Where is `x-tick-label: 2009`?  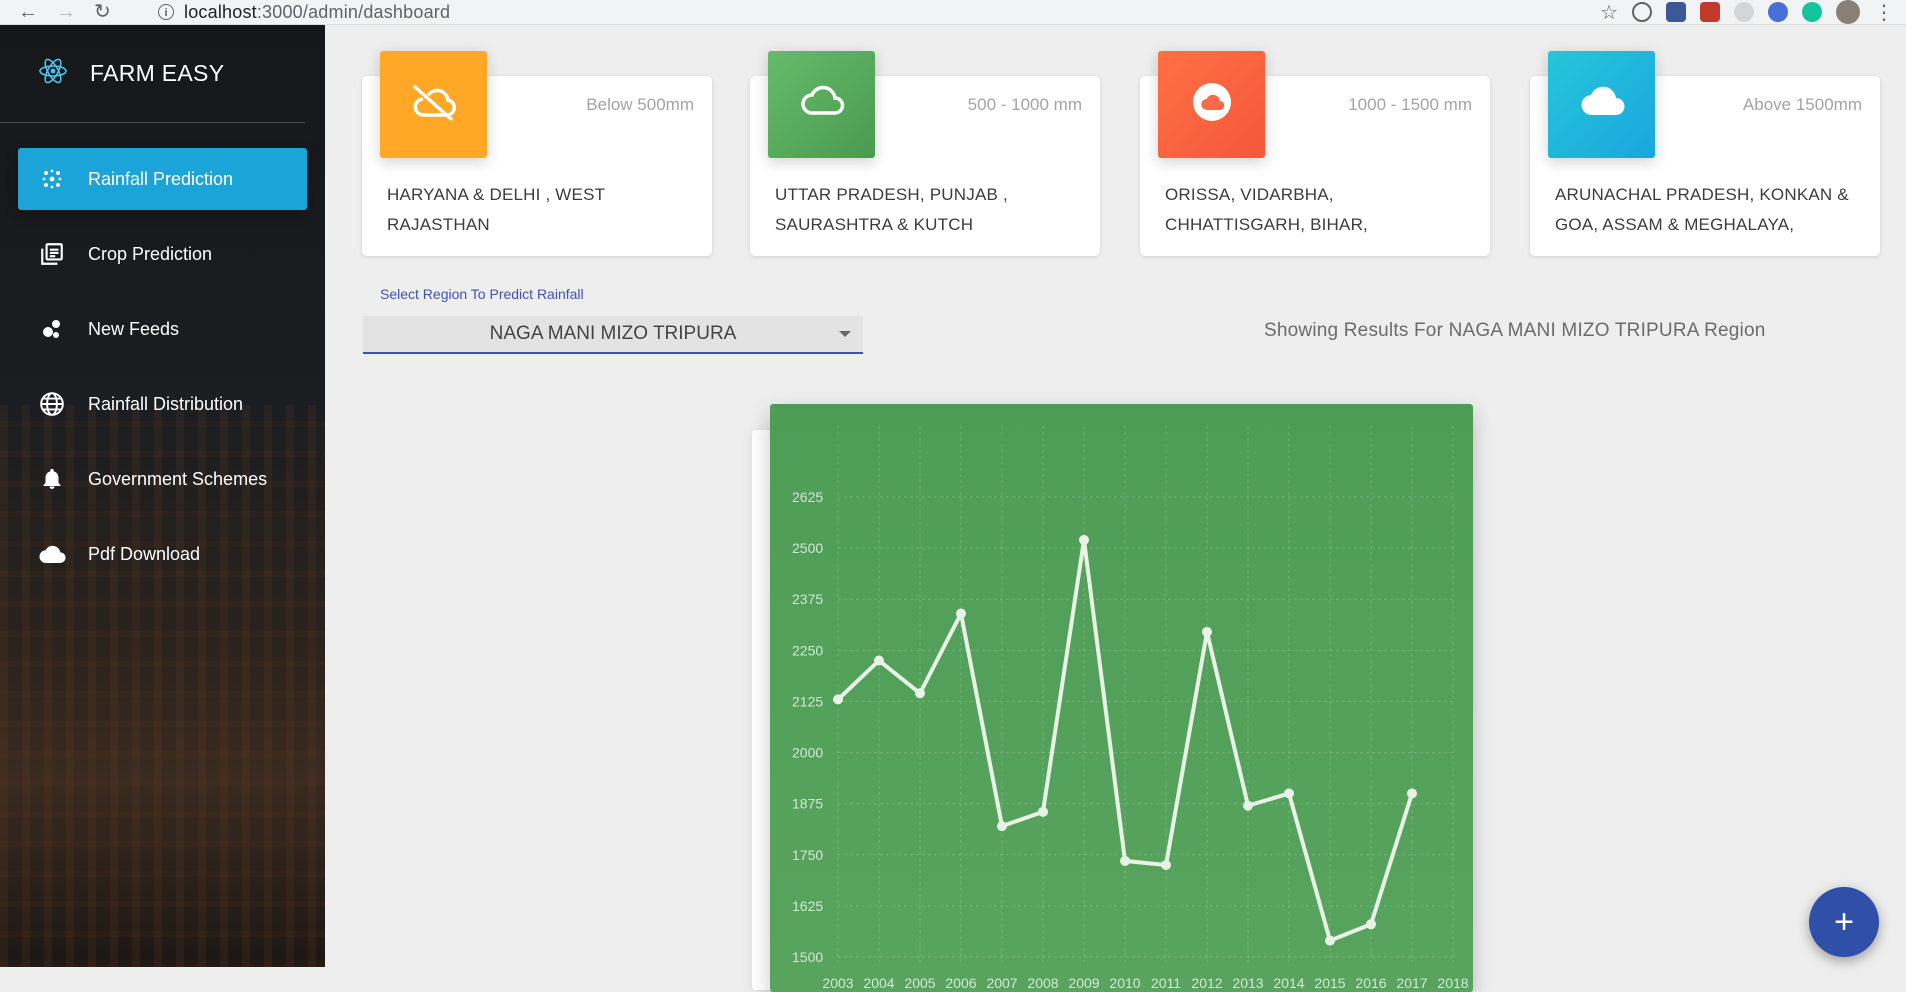
x-tick-label: 2009 is located at coordinates (1083, 983).